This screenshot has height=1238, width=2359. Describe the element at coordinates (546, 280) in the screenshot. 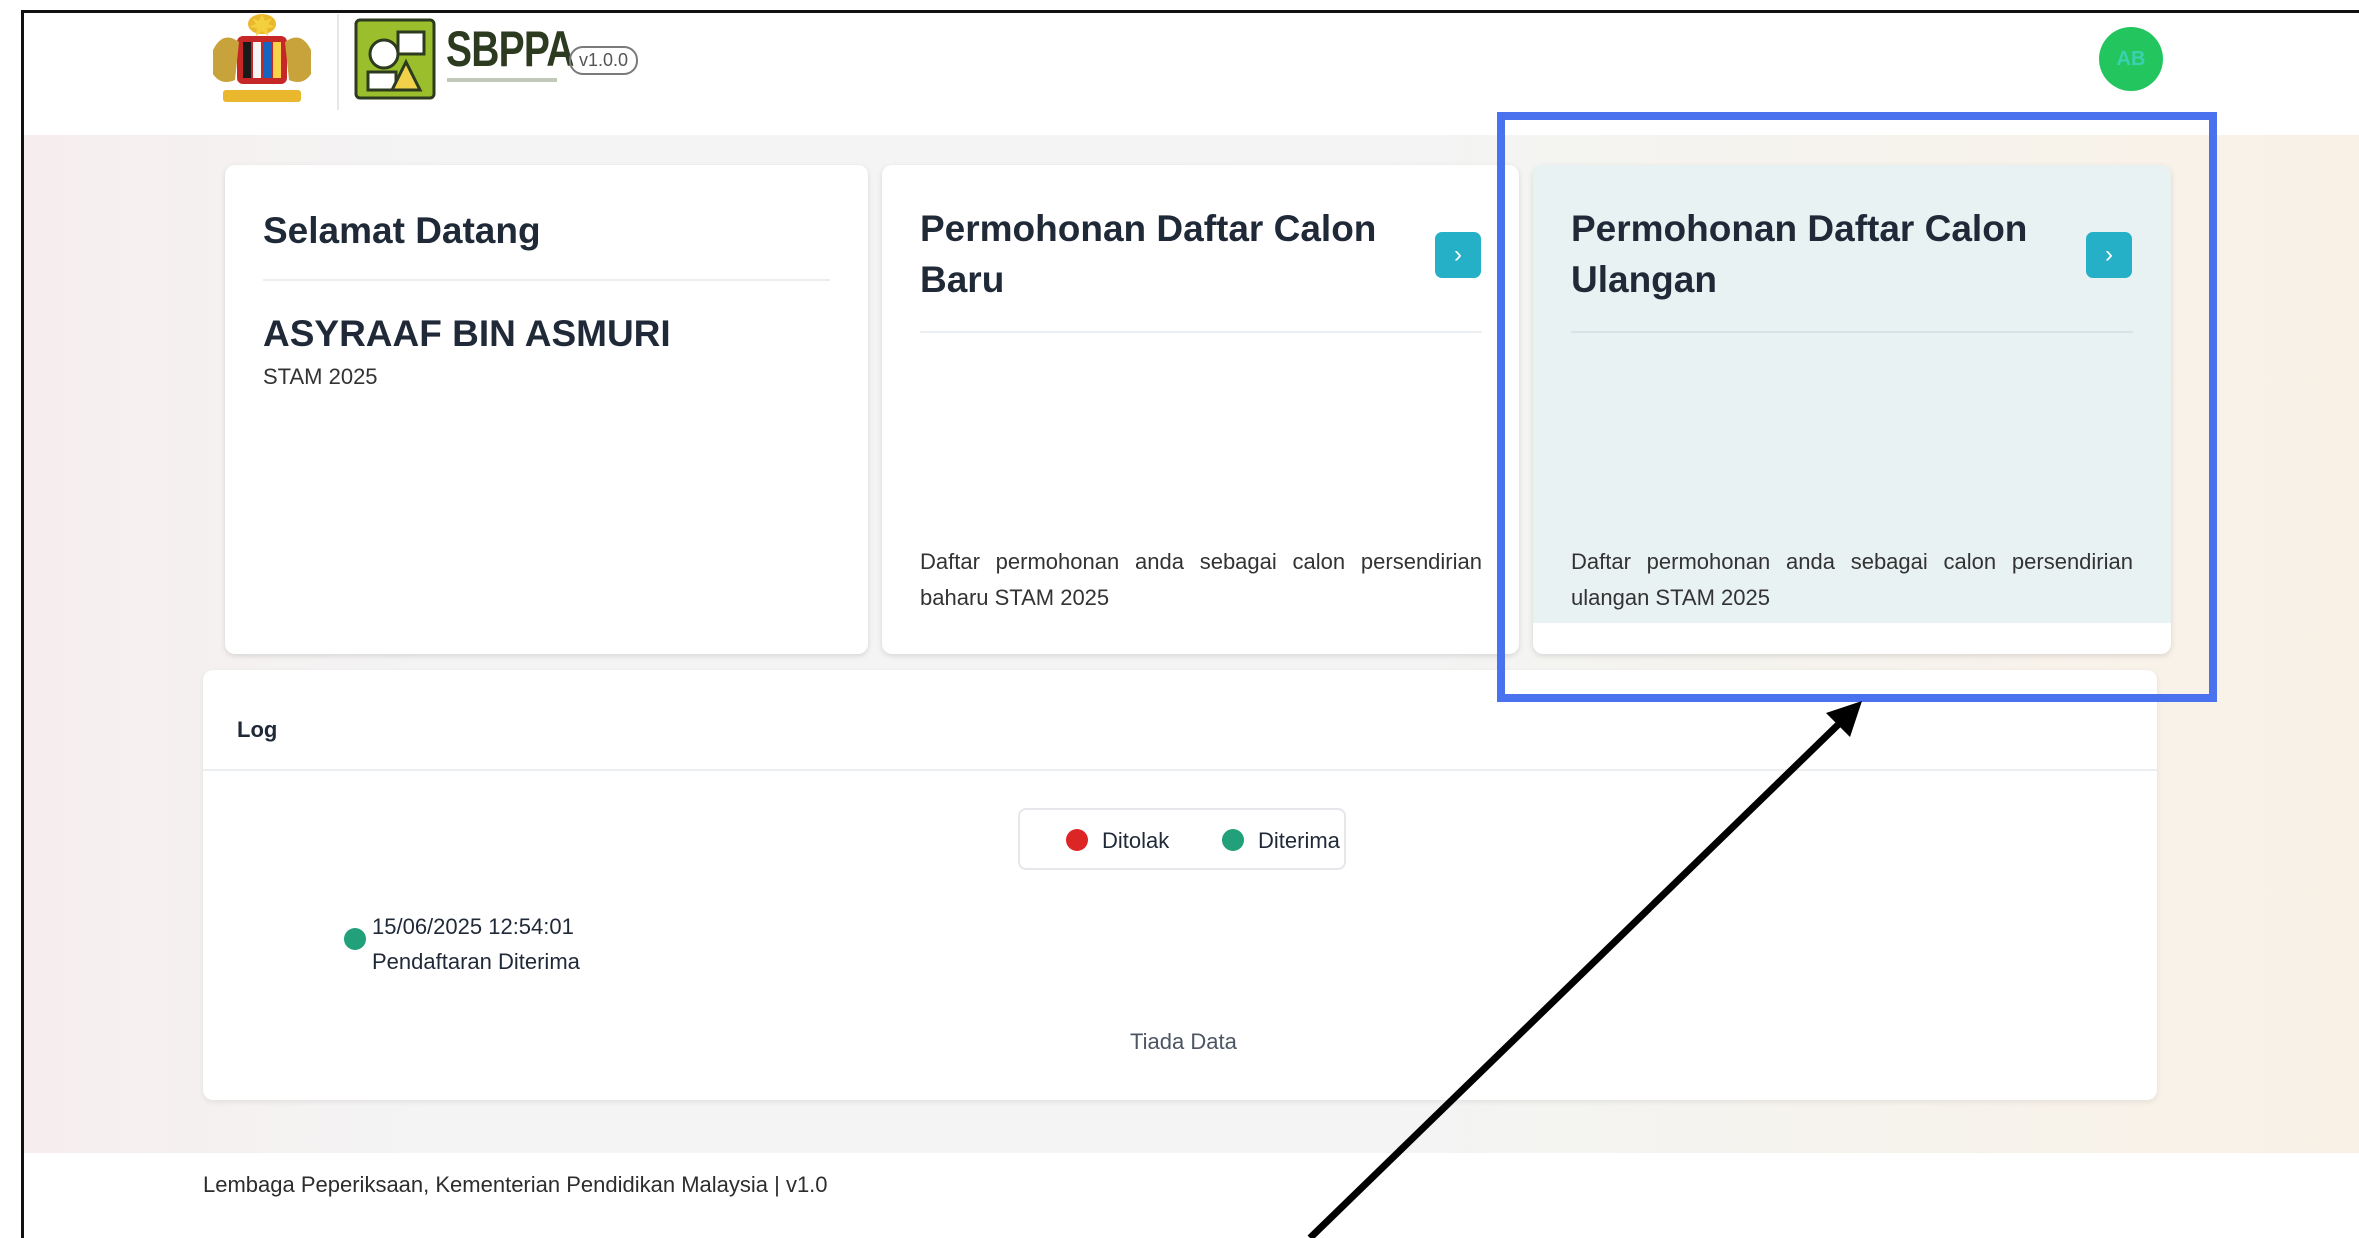

I see `welcome-divider` at that location.